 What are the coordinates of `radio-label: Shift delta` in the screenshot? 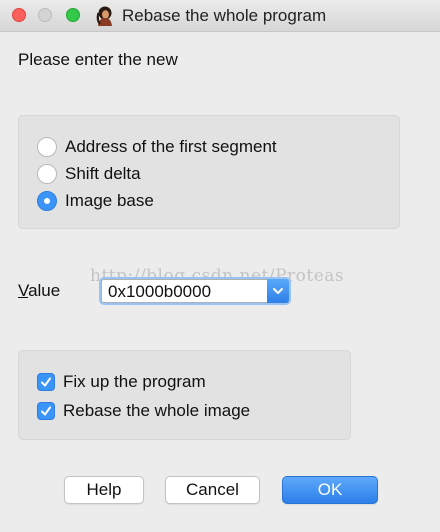 It's located at (103, 173).